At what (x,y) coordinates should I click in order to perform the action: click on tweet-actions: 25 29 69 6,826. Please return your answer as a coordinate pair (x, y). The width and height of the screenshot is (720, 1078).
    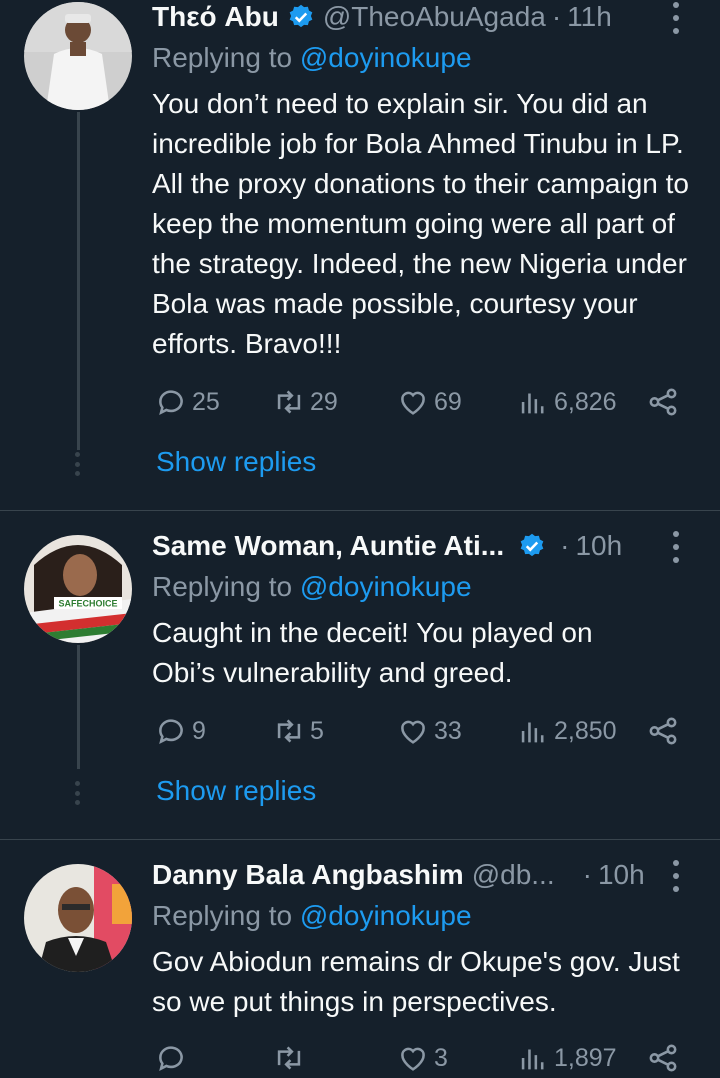
    Looking at the image, I should click on (416, 402).